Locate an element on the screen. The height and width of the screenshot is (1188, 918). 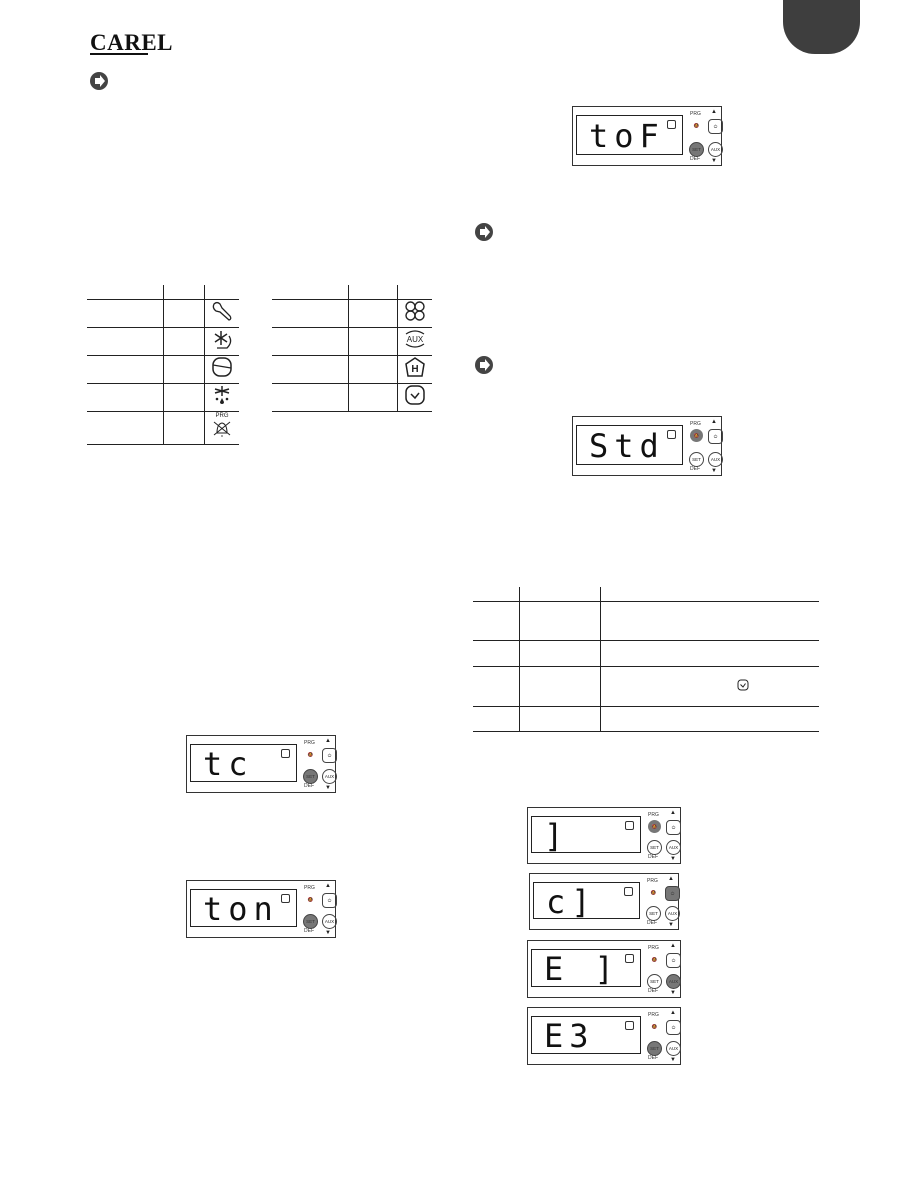
controller-display: ton PRG 🔕 ⏻ ▲ SET AUX DEF ▼ is located at coordinates (261, 909).